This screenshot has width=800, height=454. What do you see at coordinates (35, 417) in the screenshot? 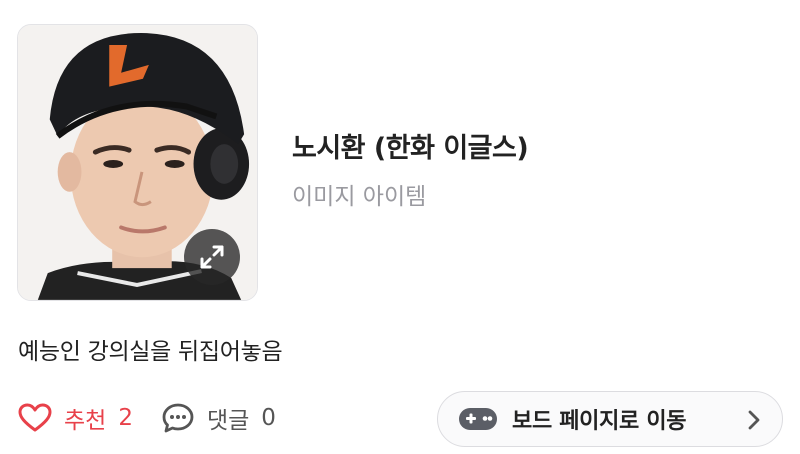
I see `heart-icon` at bounding box center [35, 417].